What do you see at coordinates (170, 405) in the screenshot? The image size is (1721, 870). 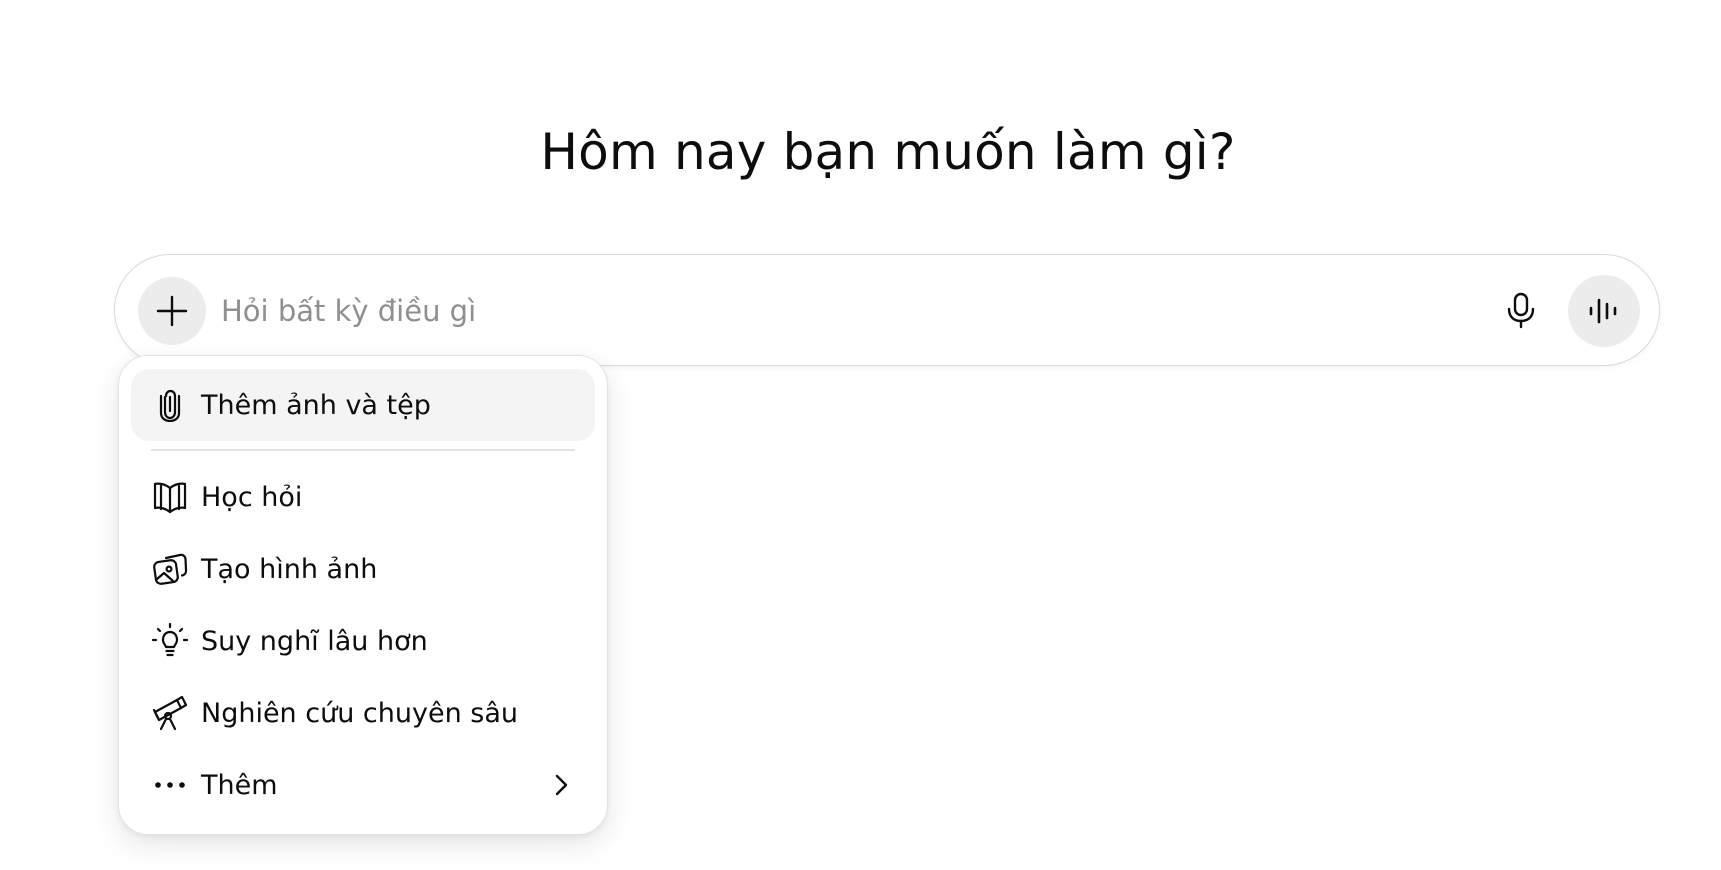 I see `paperclip-icon` at bounding box center [170, 405].